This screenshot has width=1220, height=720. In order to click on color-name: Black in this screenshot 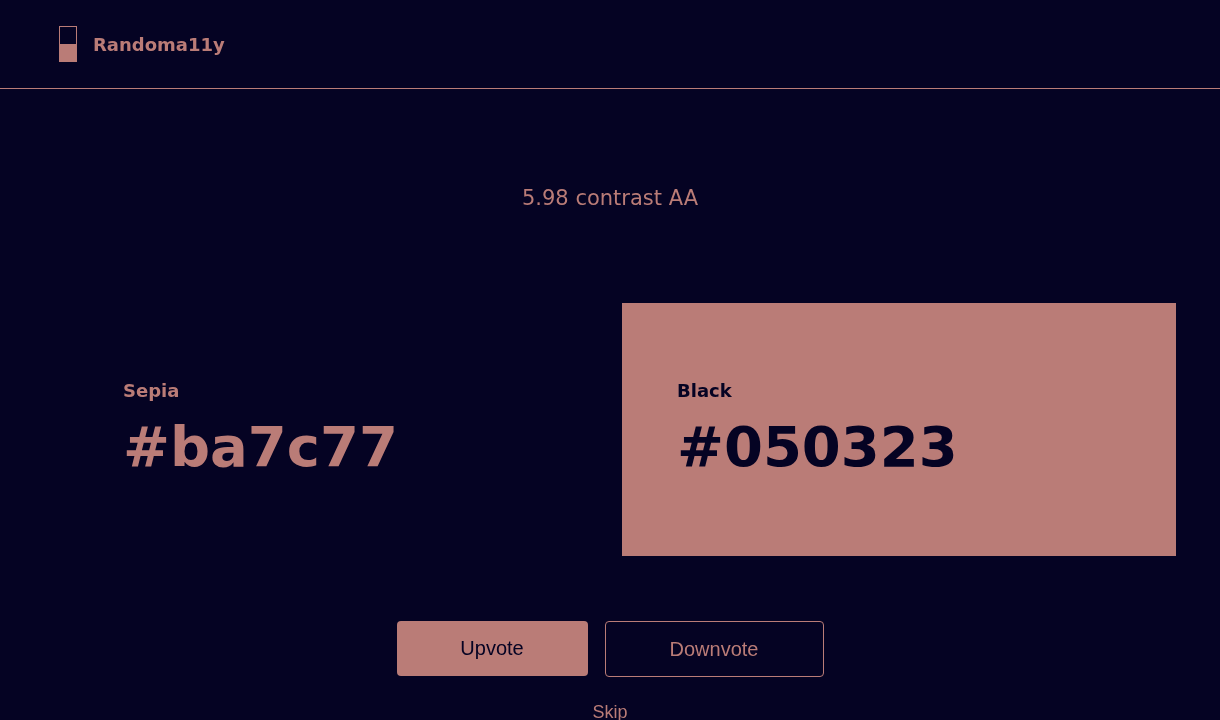, I will do `click(705, 390)`.